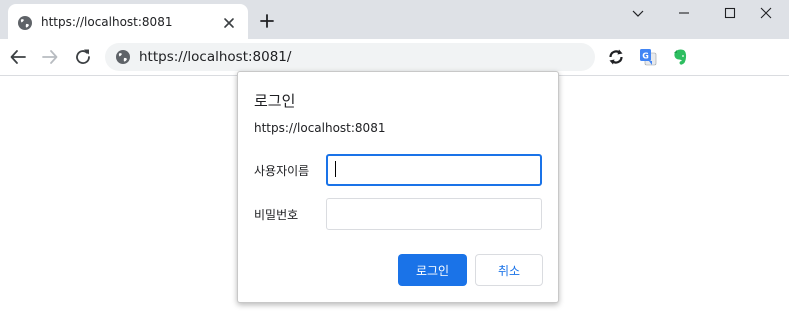 This screenshot has height=321, width=789. What do you see at coordinates (394, 19) in the screenshot?
I see `tab-strip: https://localhost:8081` at bounding box center [394, 19].